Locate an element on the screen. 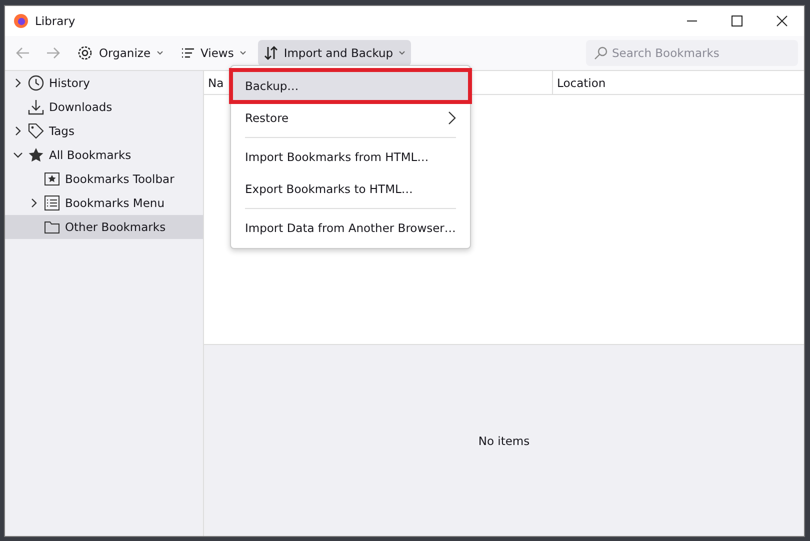 The height and width of the screenshot is (541, 810). sidebar-item: Tags is located at coordinates (104, 131).